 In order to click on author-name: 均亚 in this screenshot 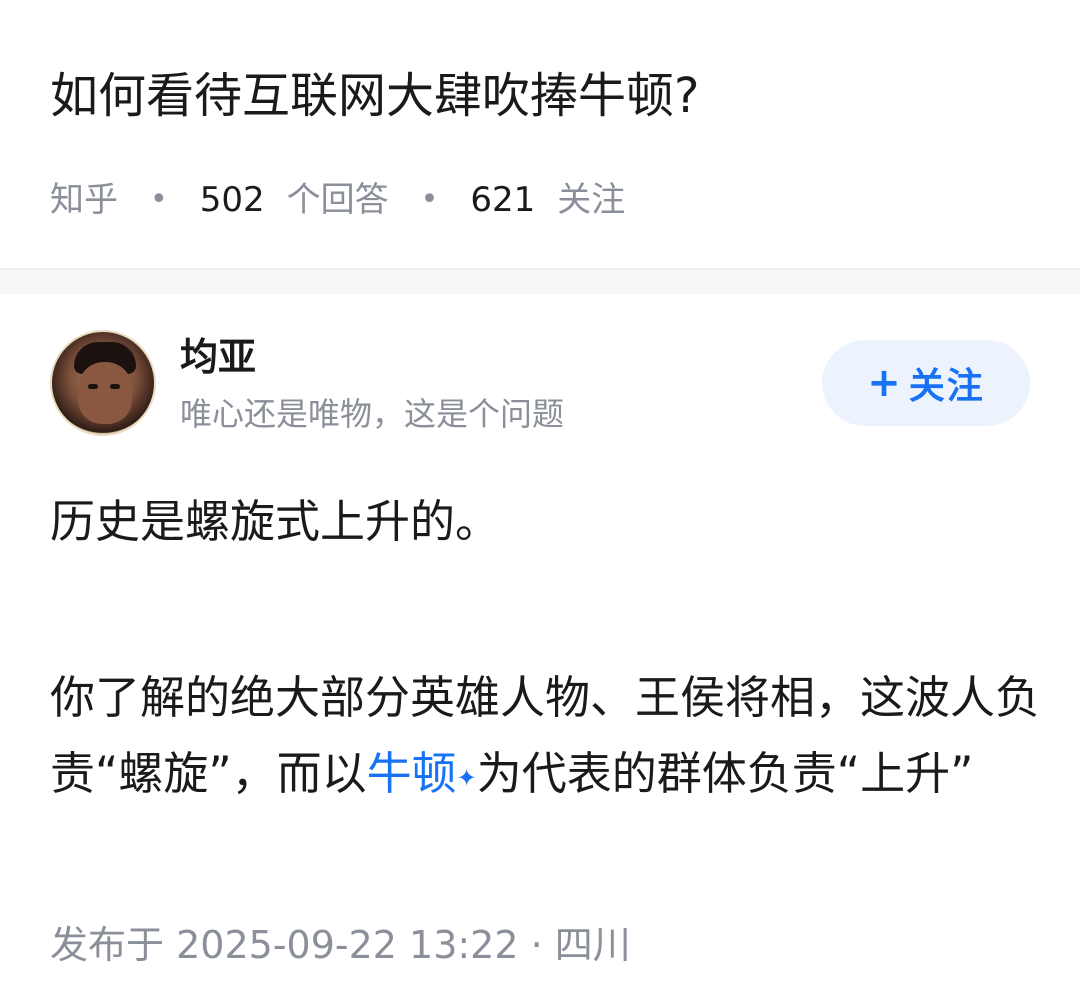, I will do `click(218, 357)`.